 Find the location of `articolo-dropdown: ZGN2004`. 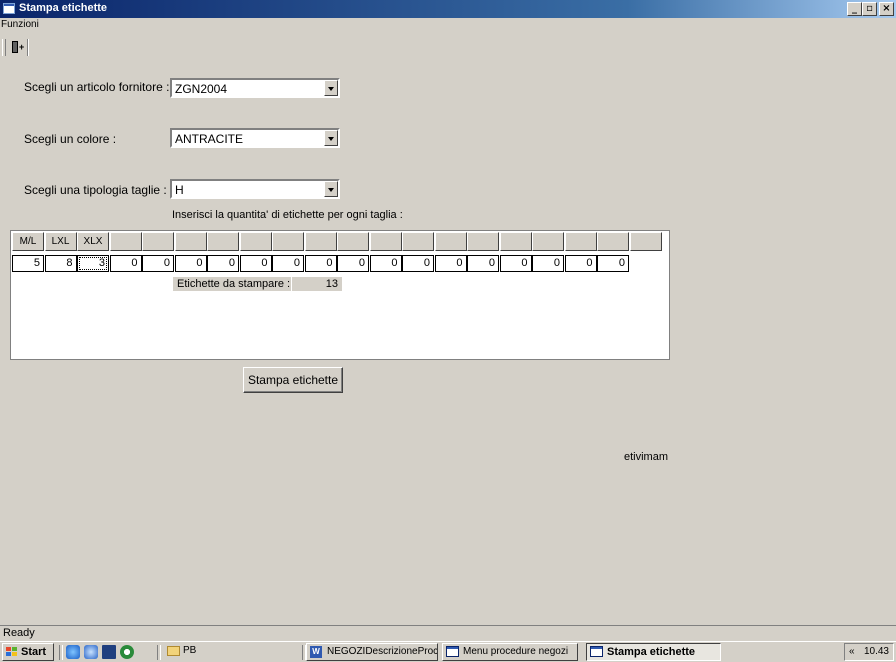

articolo-dropdown: ZGN2004 is located at coordinates (255, 88).